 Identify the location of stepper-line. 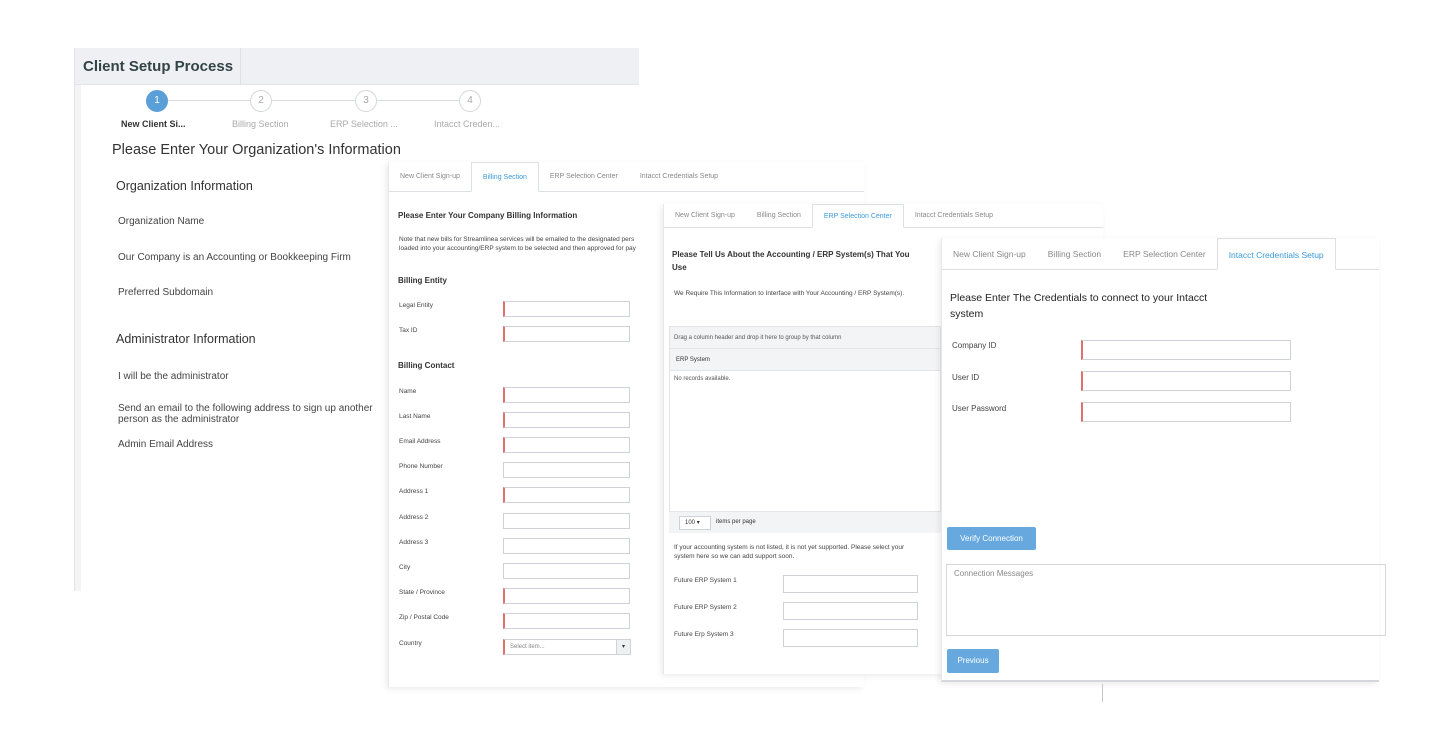
(323, 100).